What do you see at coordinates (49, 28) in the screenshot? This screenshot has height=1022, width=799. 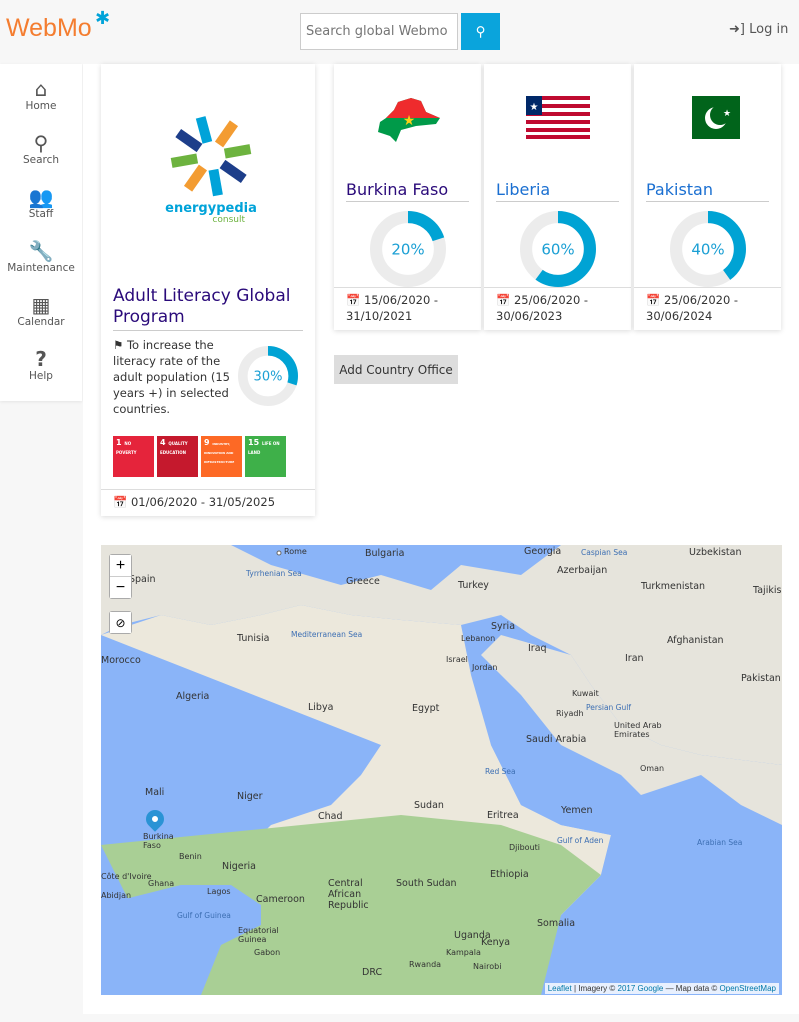 I see `webmo-logo: WebMo` at bounding box center [49, 28].